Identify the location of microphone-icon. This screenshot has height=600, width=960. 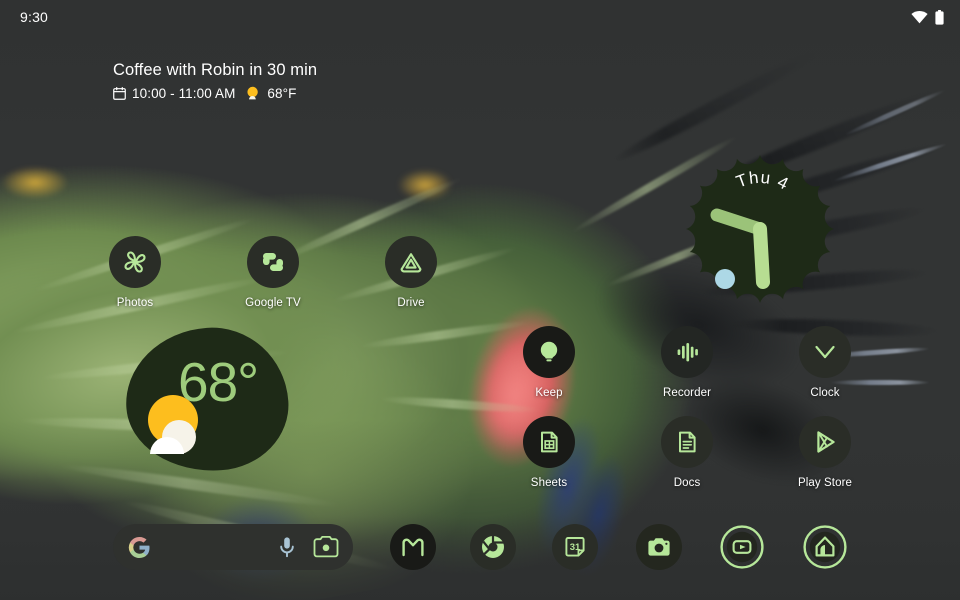
(287, 547).